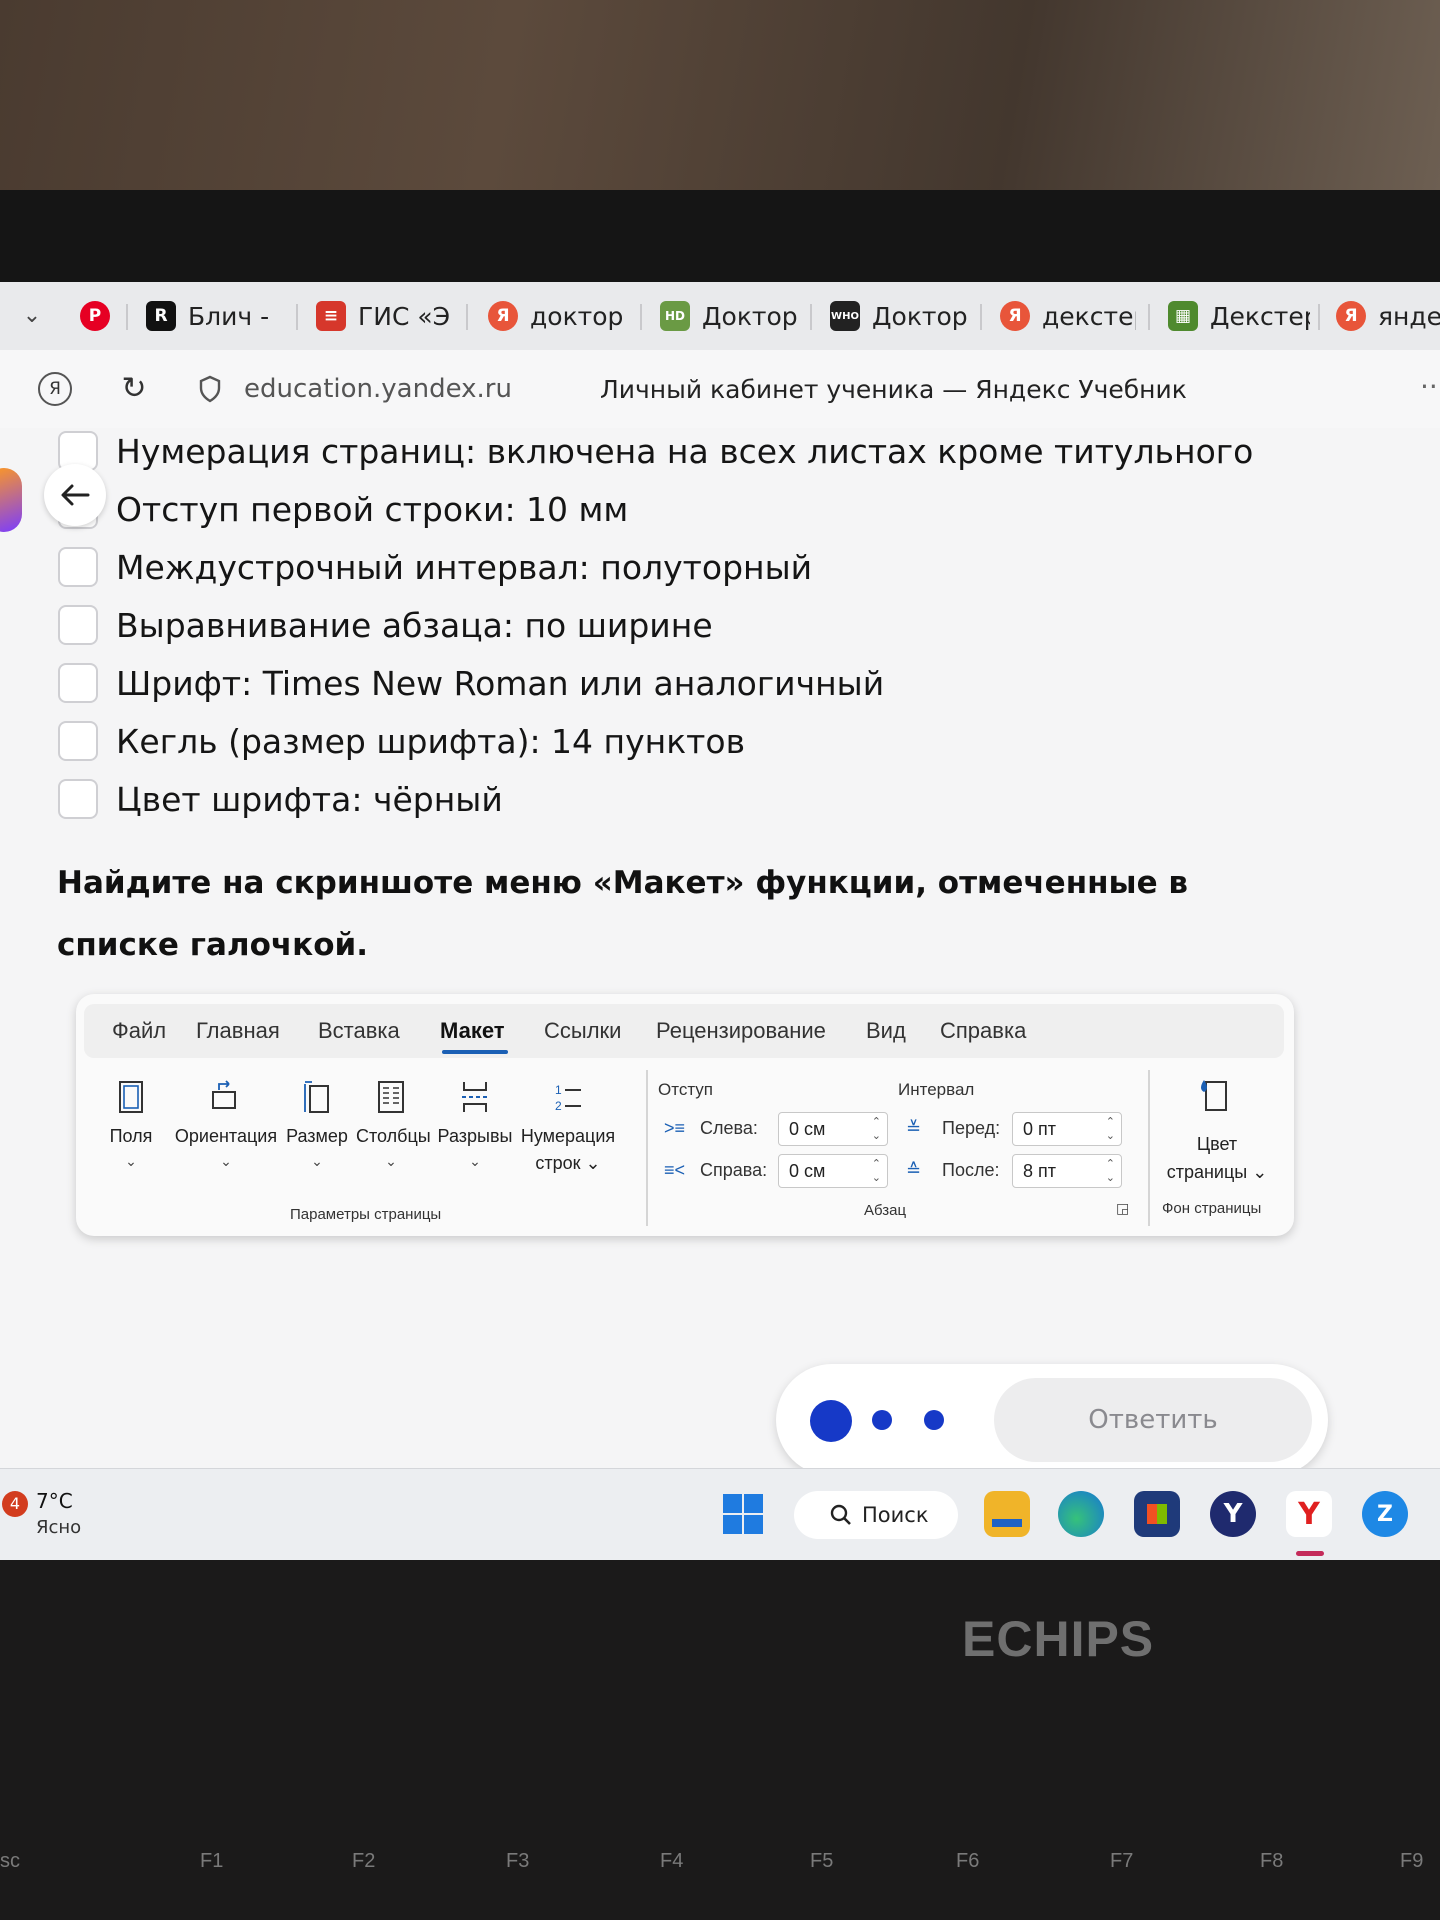  Describe the element at coordinates (647, 1148) in the screenshot. I see `group-divider` at that location.